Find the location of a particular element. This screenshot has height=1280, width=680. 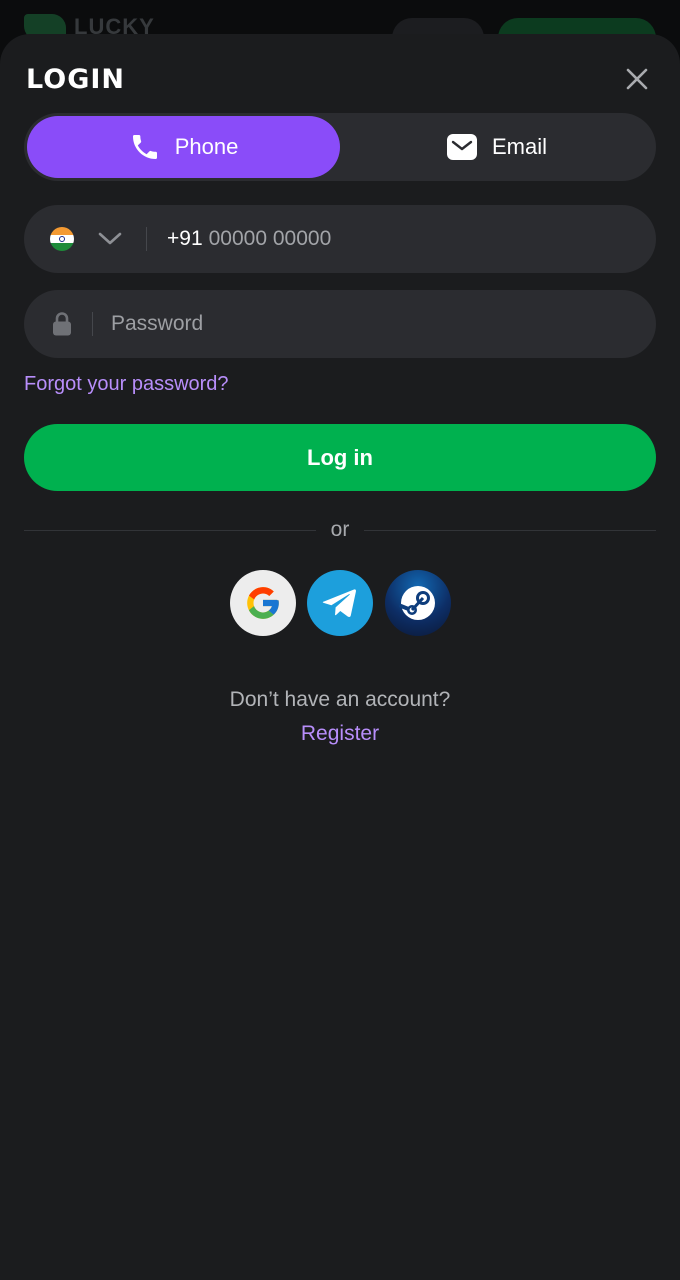

close-button is located at coordinates (637, 79).